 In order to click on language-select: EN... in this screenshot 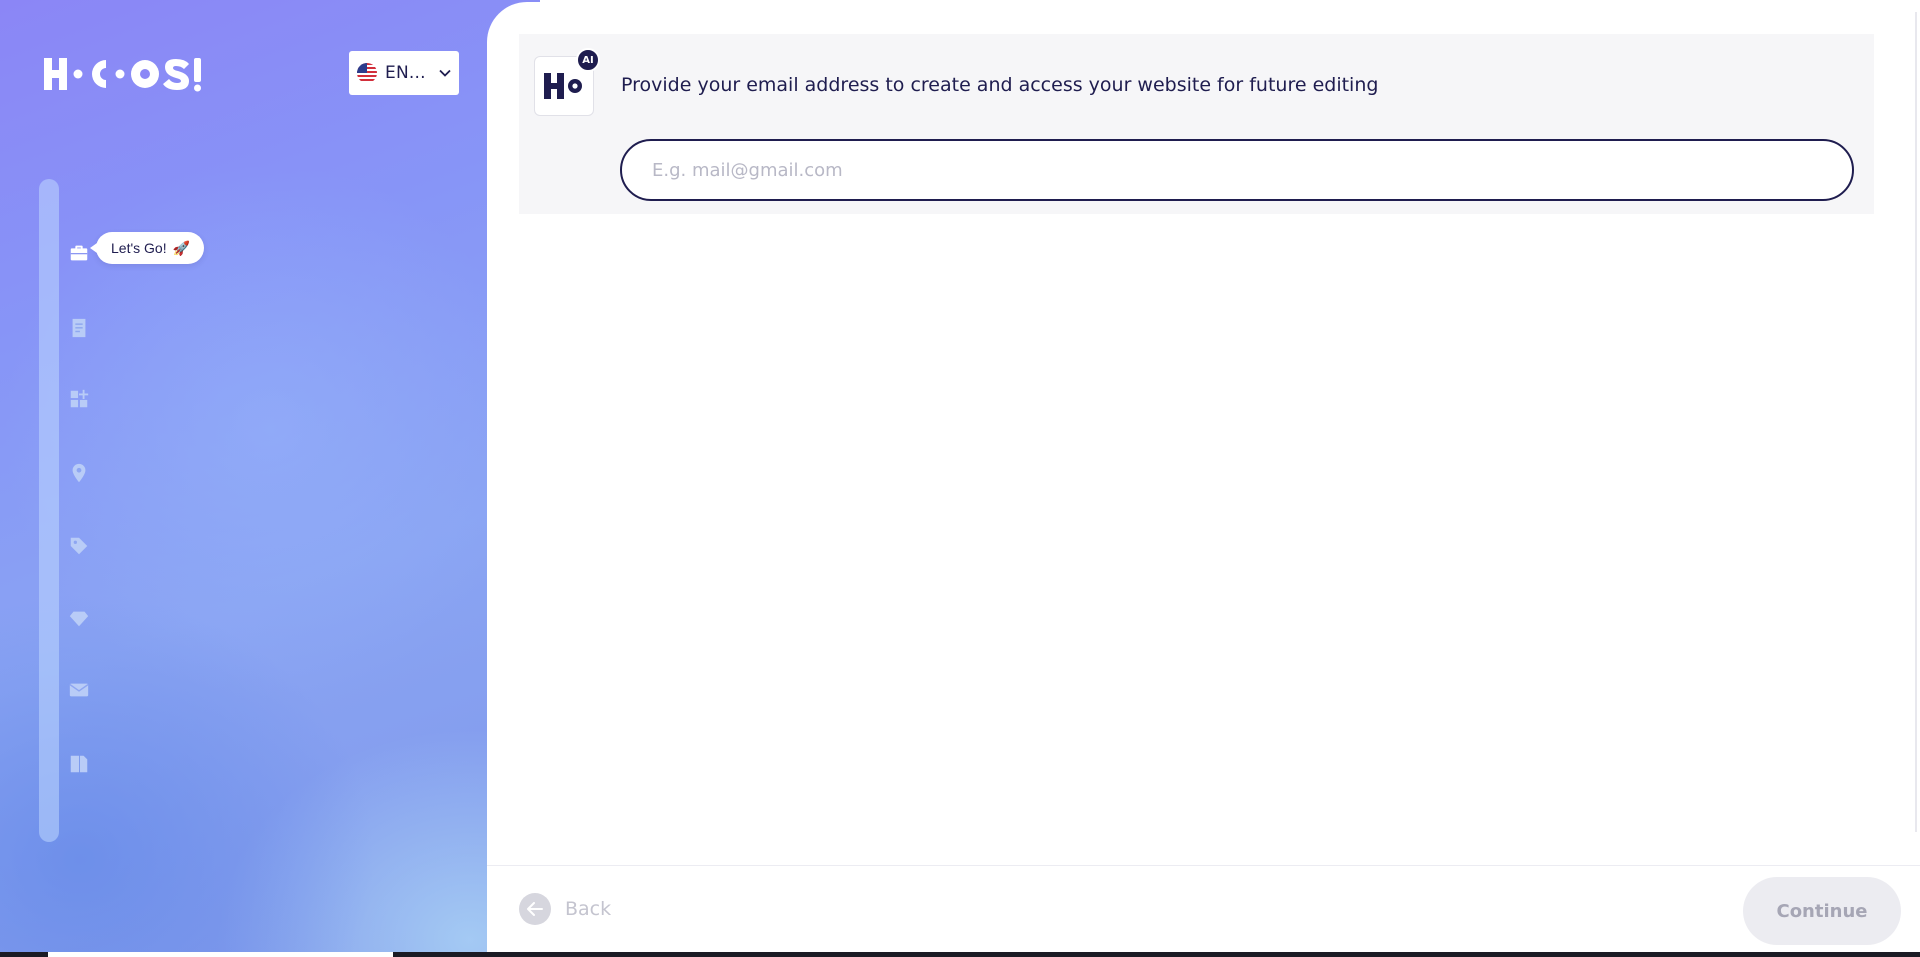, I will do `click(404, 73)`.